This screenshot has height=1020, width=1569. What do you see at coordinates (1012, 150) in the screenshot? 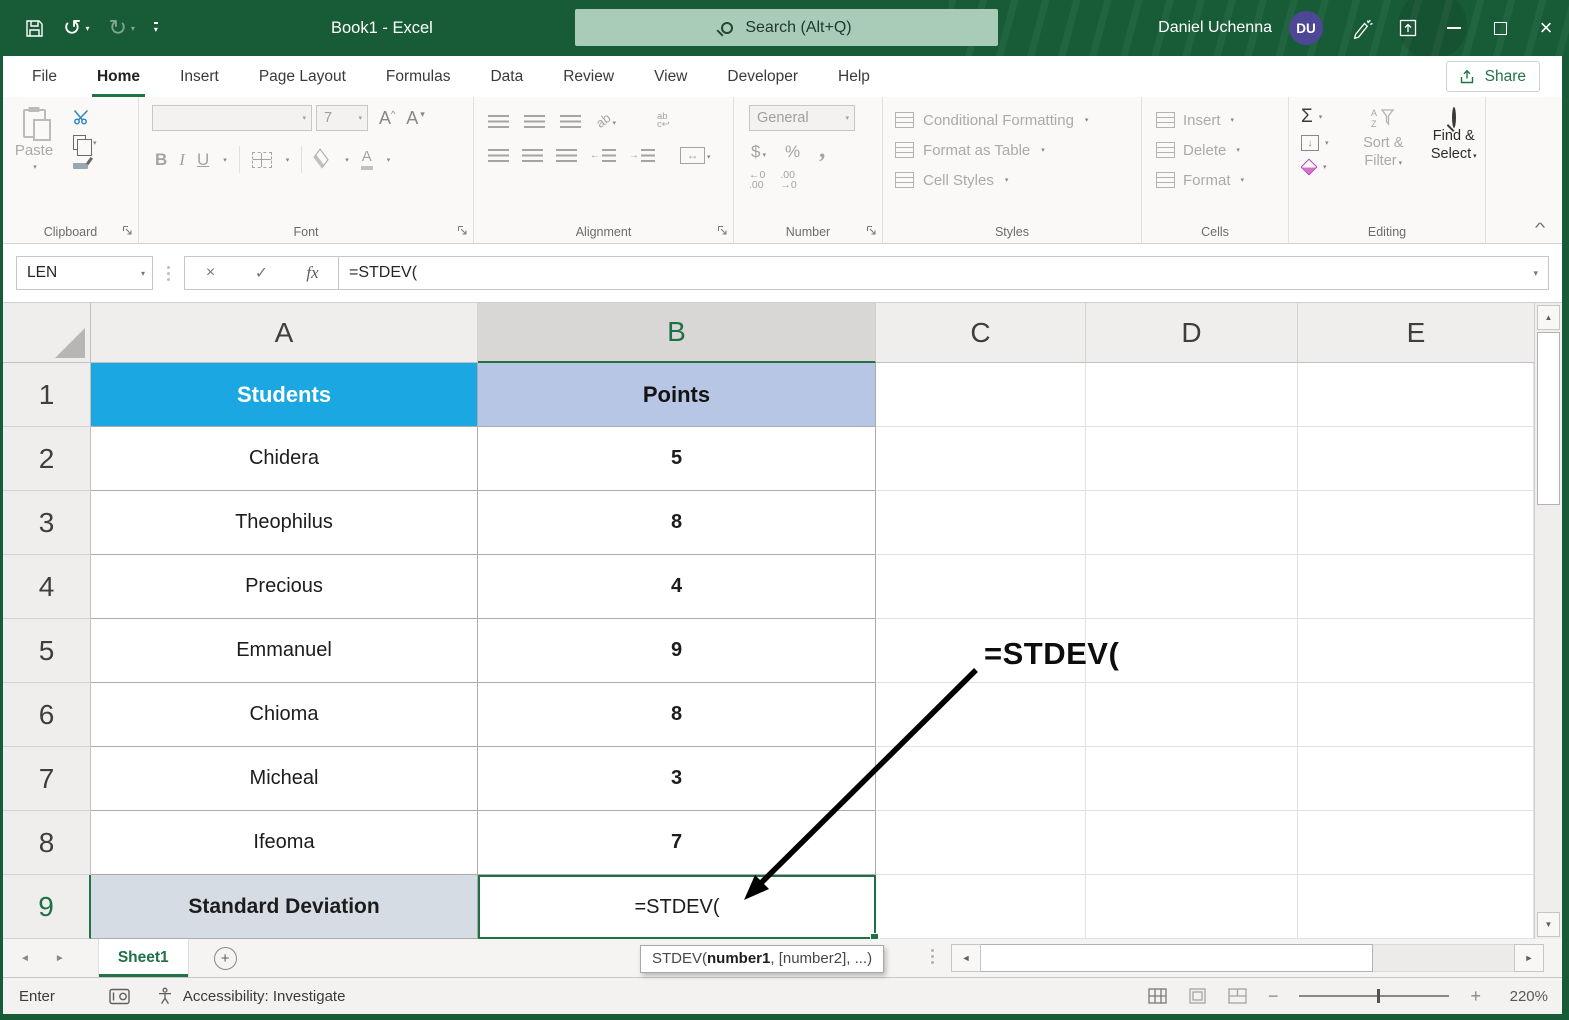
I see `format-as-table-button: Format as Table ▾` at bounding box center [1012, 150].